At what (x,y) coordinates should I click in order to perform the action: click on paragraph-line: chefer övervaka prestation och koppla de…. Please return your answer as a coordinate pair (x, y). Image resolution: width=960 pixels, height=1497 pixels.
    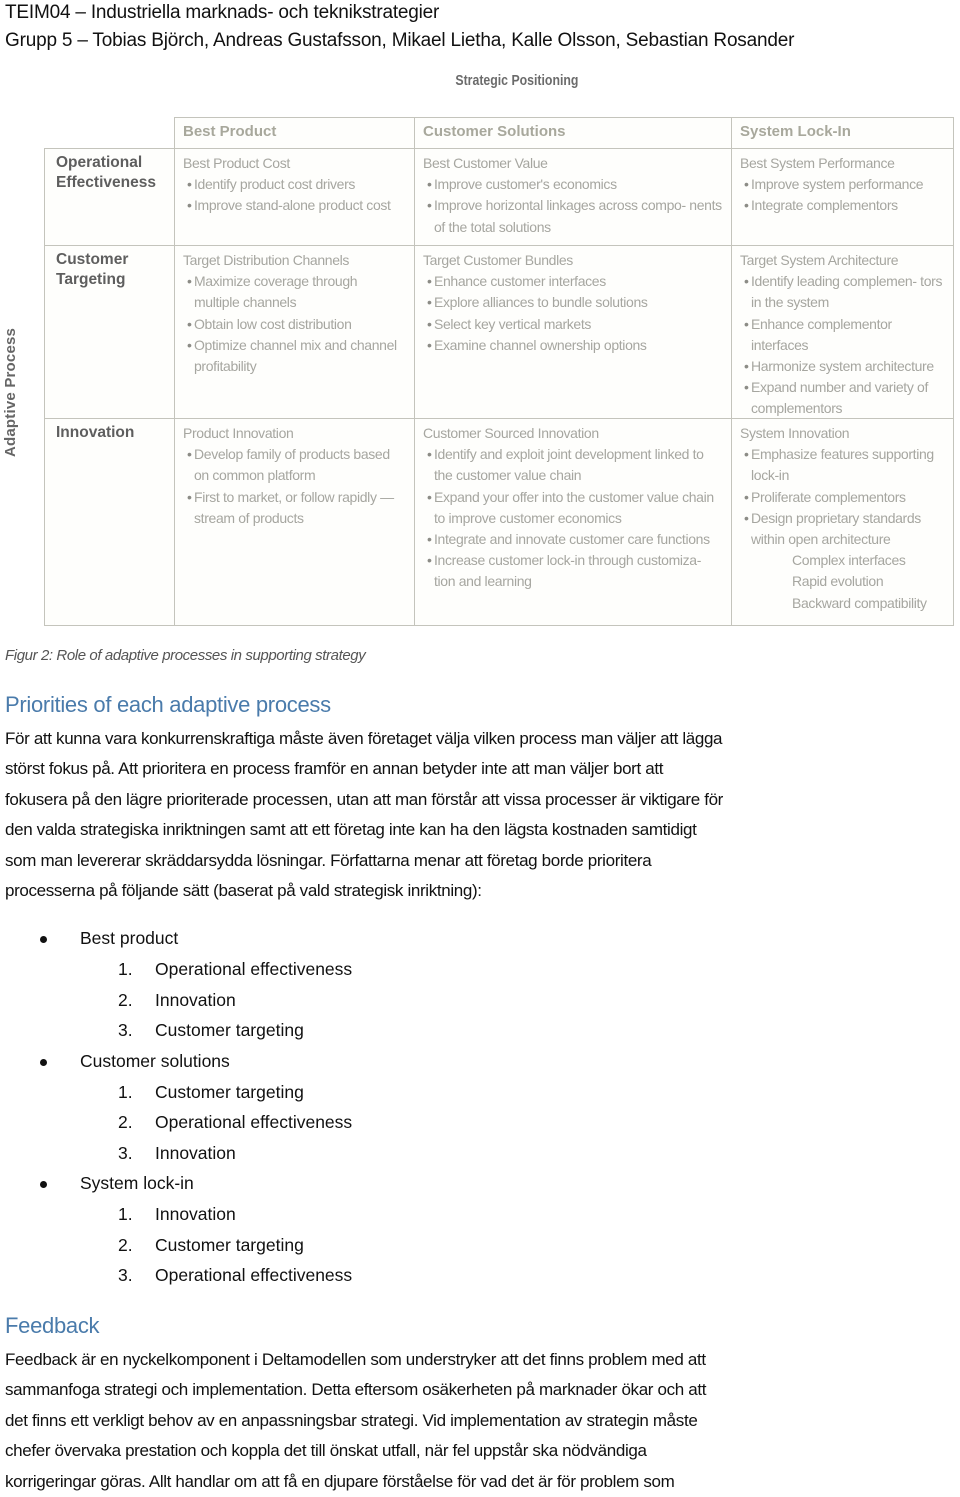
    Looking at the image, I should click on (326, 1451).